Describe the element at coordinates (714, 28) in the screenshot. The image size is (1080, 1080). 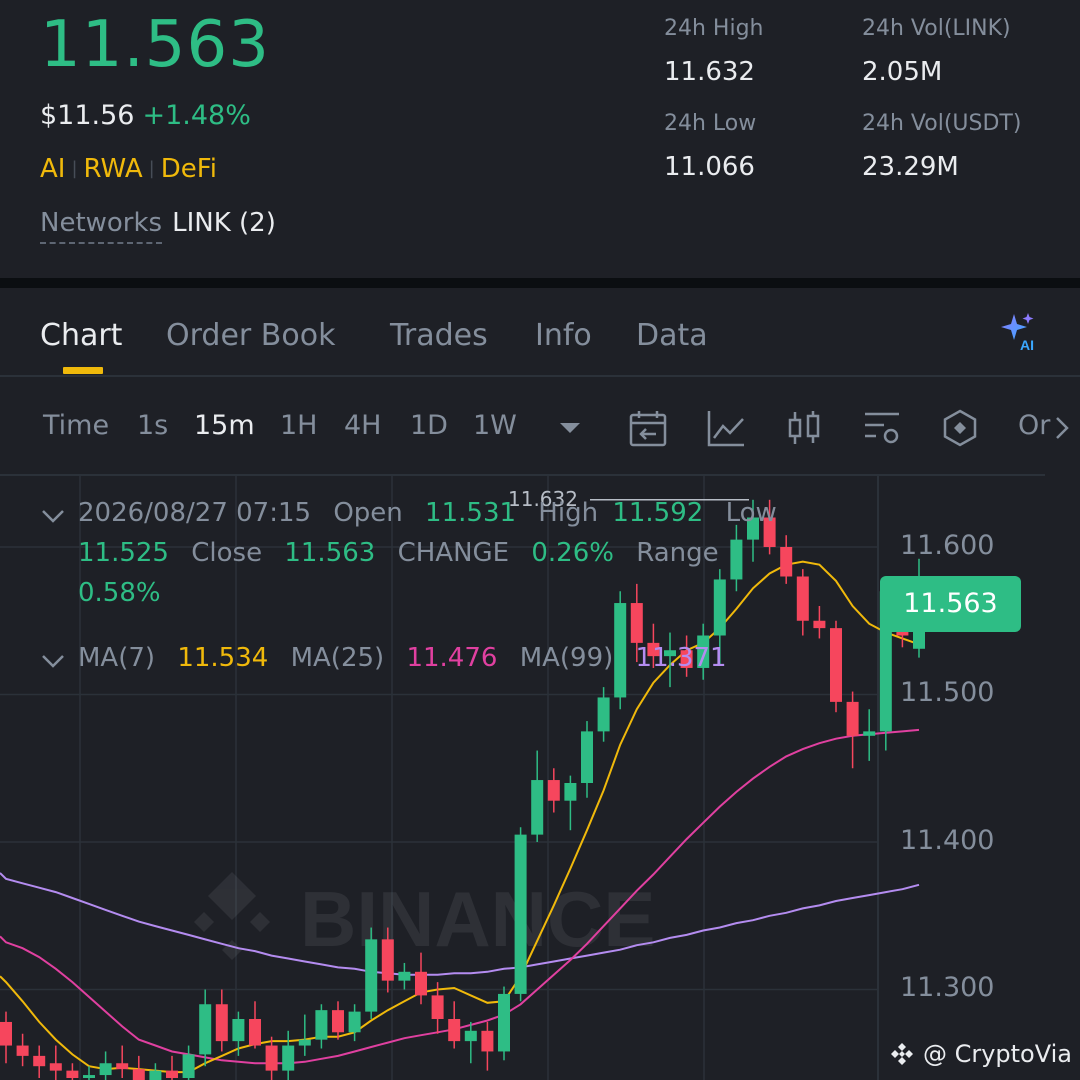
I see `high-24h-label: 24h High` at that location.